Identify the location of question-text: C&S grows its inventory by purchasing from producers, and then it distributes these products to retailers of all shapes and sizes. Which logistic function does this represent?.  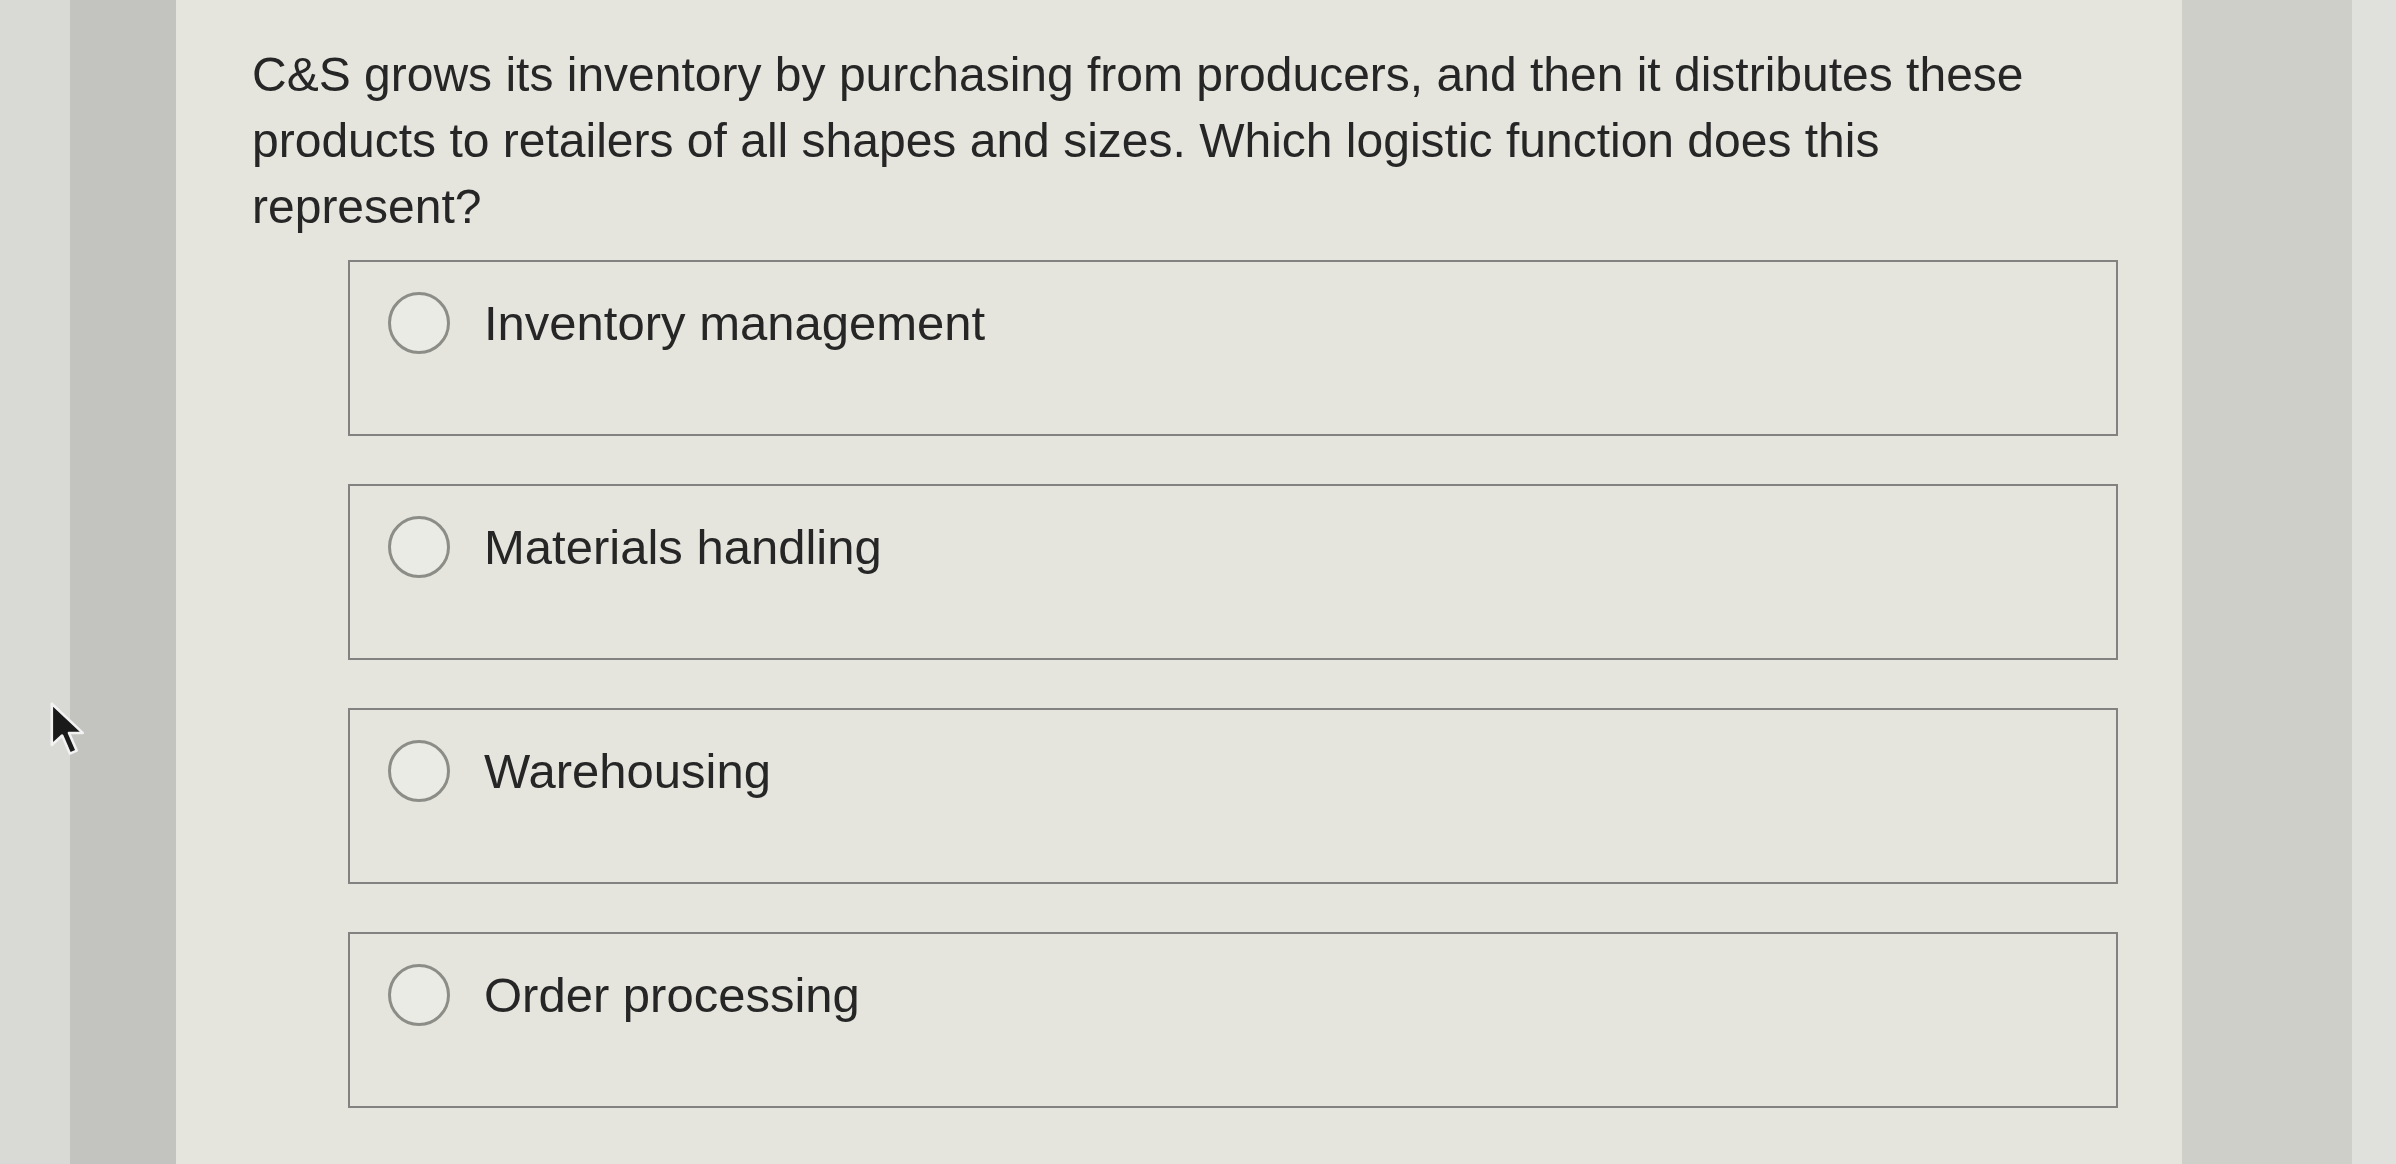
(1138, 141).